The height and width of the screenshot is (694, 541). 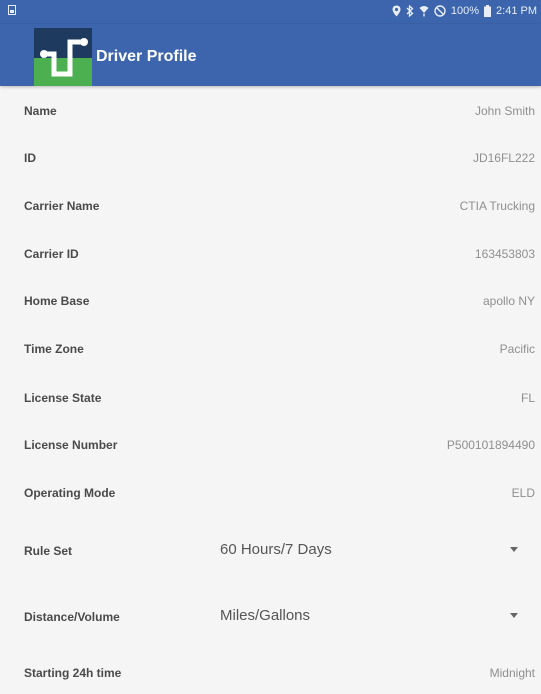 What do you see at coordinates (63, 57) in the screenshot?
I see `app-logo` at bounding box center [63, 57].